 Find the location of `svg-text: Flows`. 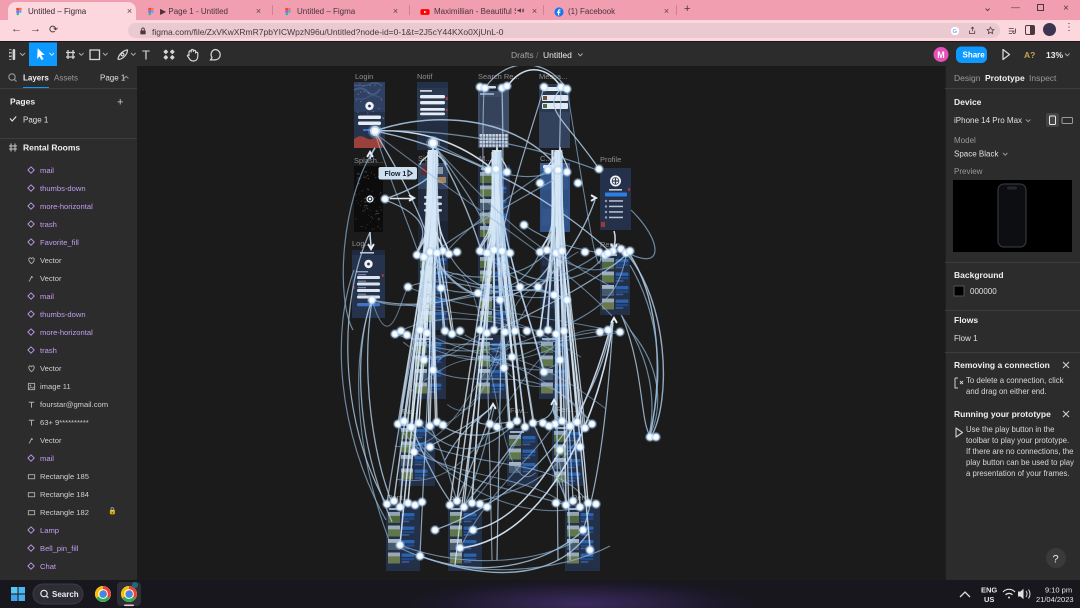

svg-text: Flows is located at coordinates (966, 320).